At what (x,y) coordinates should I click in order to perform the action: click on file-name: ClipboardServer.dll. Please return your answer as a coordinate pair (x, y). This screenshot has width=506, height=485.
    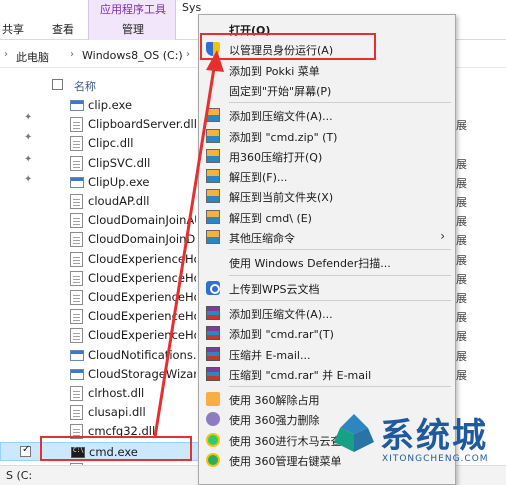
    Looking at the image, I should click on (142, 124).